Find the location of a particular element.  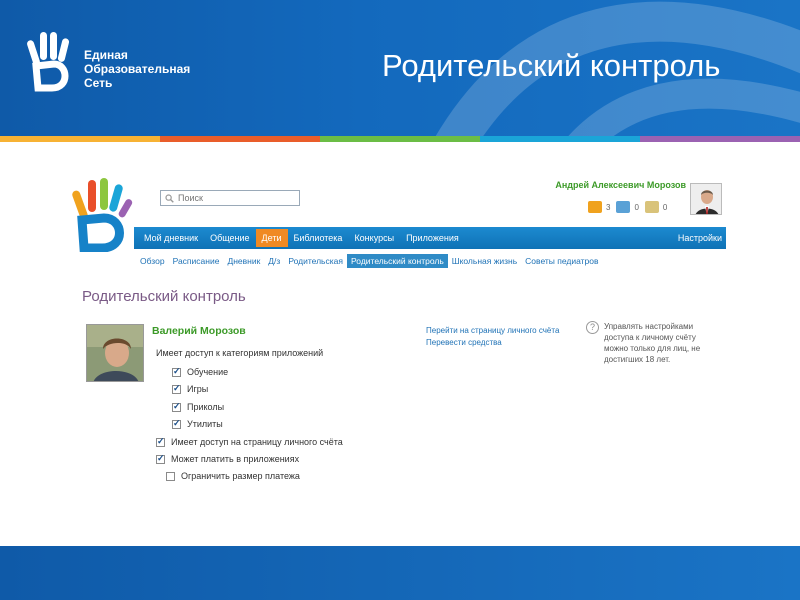

subnav-item-school-life: Школьная жизнь is located at coordinates (484, 261).